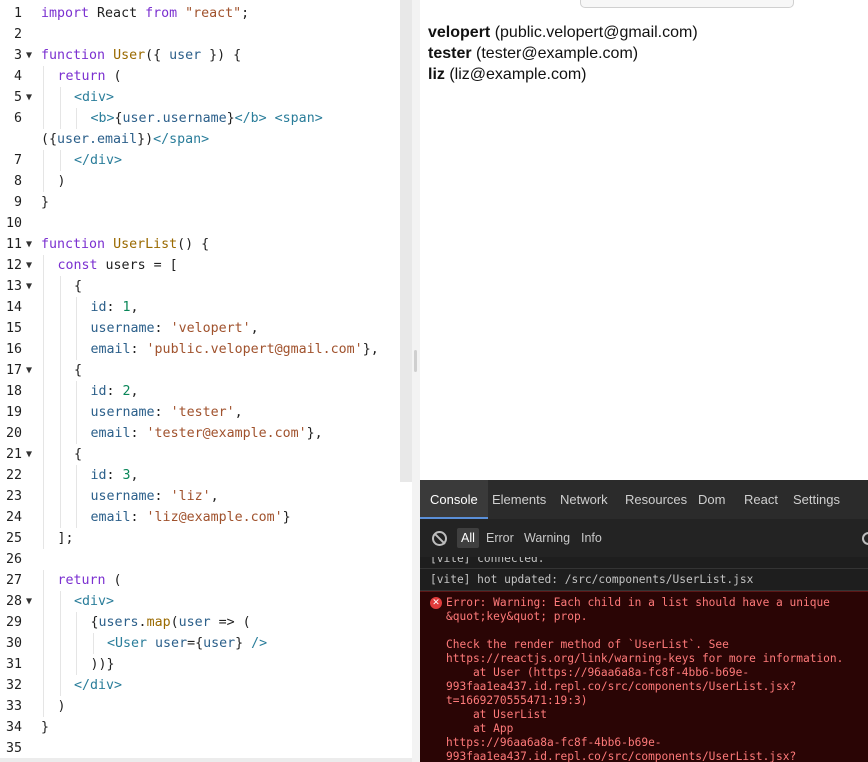  I want to click on code-token: <div>, so click(94, 97).